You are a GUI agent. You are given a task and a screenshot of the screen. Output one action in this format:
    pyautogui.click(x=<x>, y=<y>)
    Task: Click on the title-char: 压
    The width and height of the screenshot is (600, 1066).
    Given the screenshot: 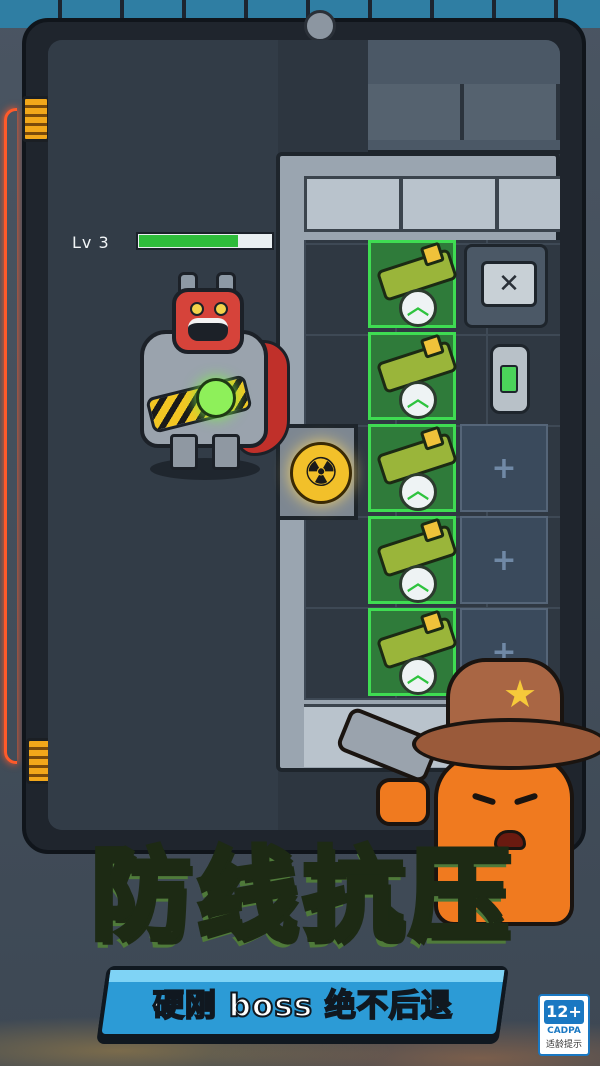 What is the action you would take?
    pyautogui.click(x=459, y=896)
    